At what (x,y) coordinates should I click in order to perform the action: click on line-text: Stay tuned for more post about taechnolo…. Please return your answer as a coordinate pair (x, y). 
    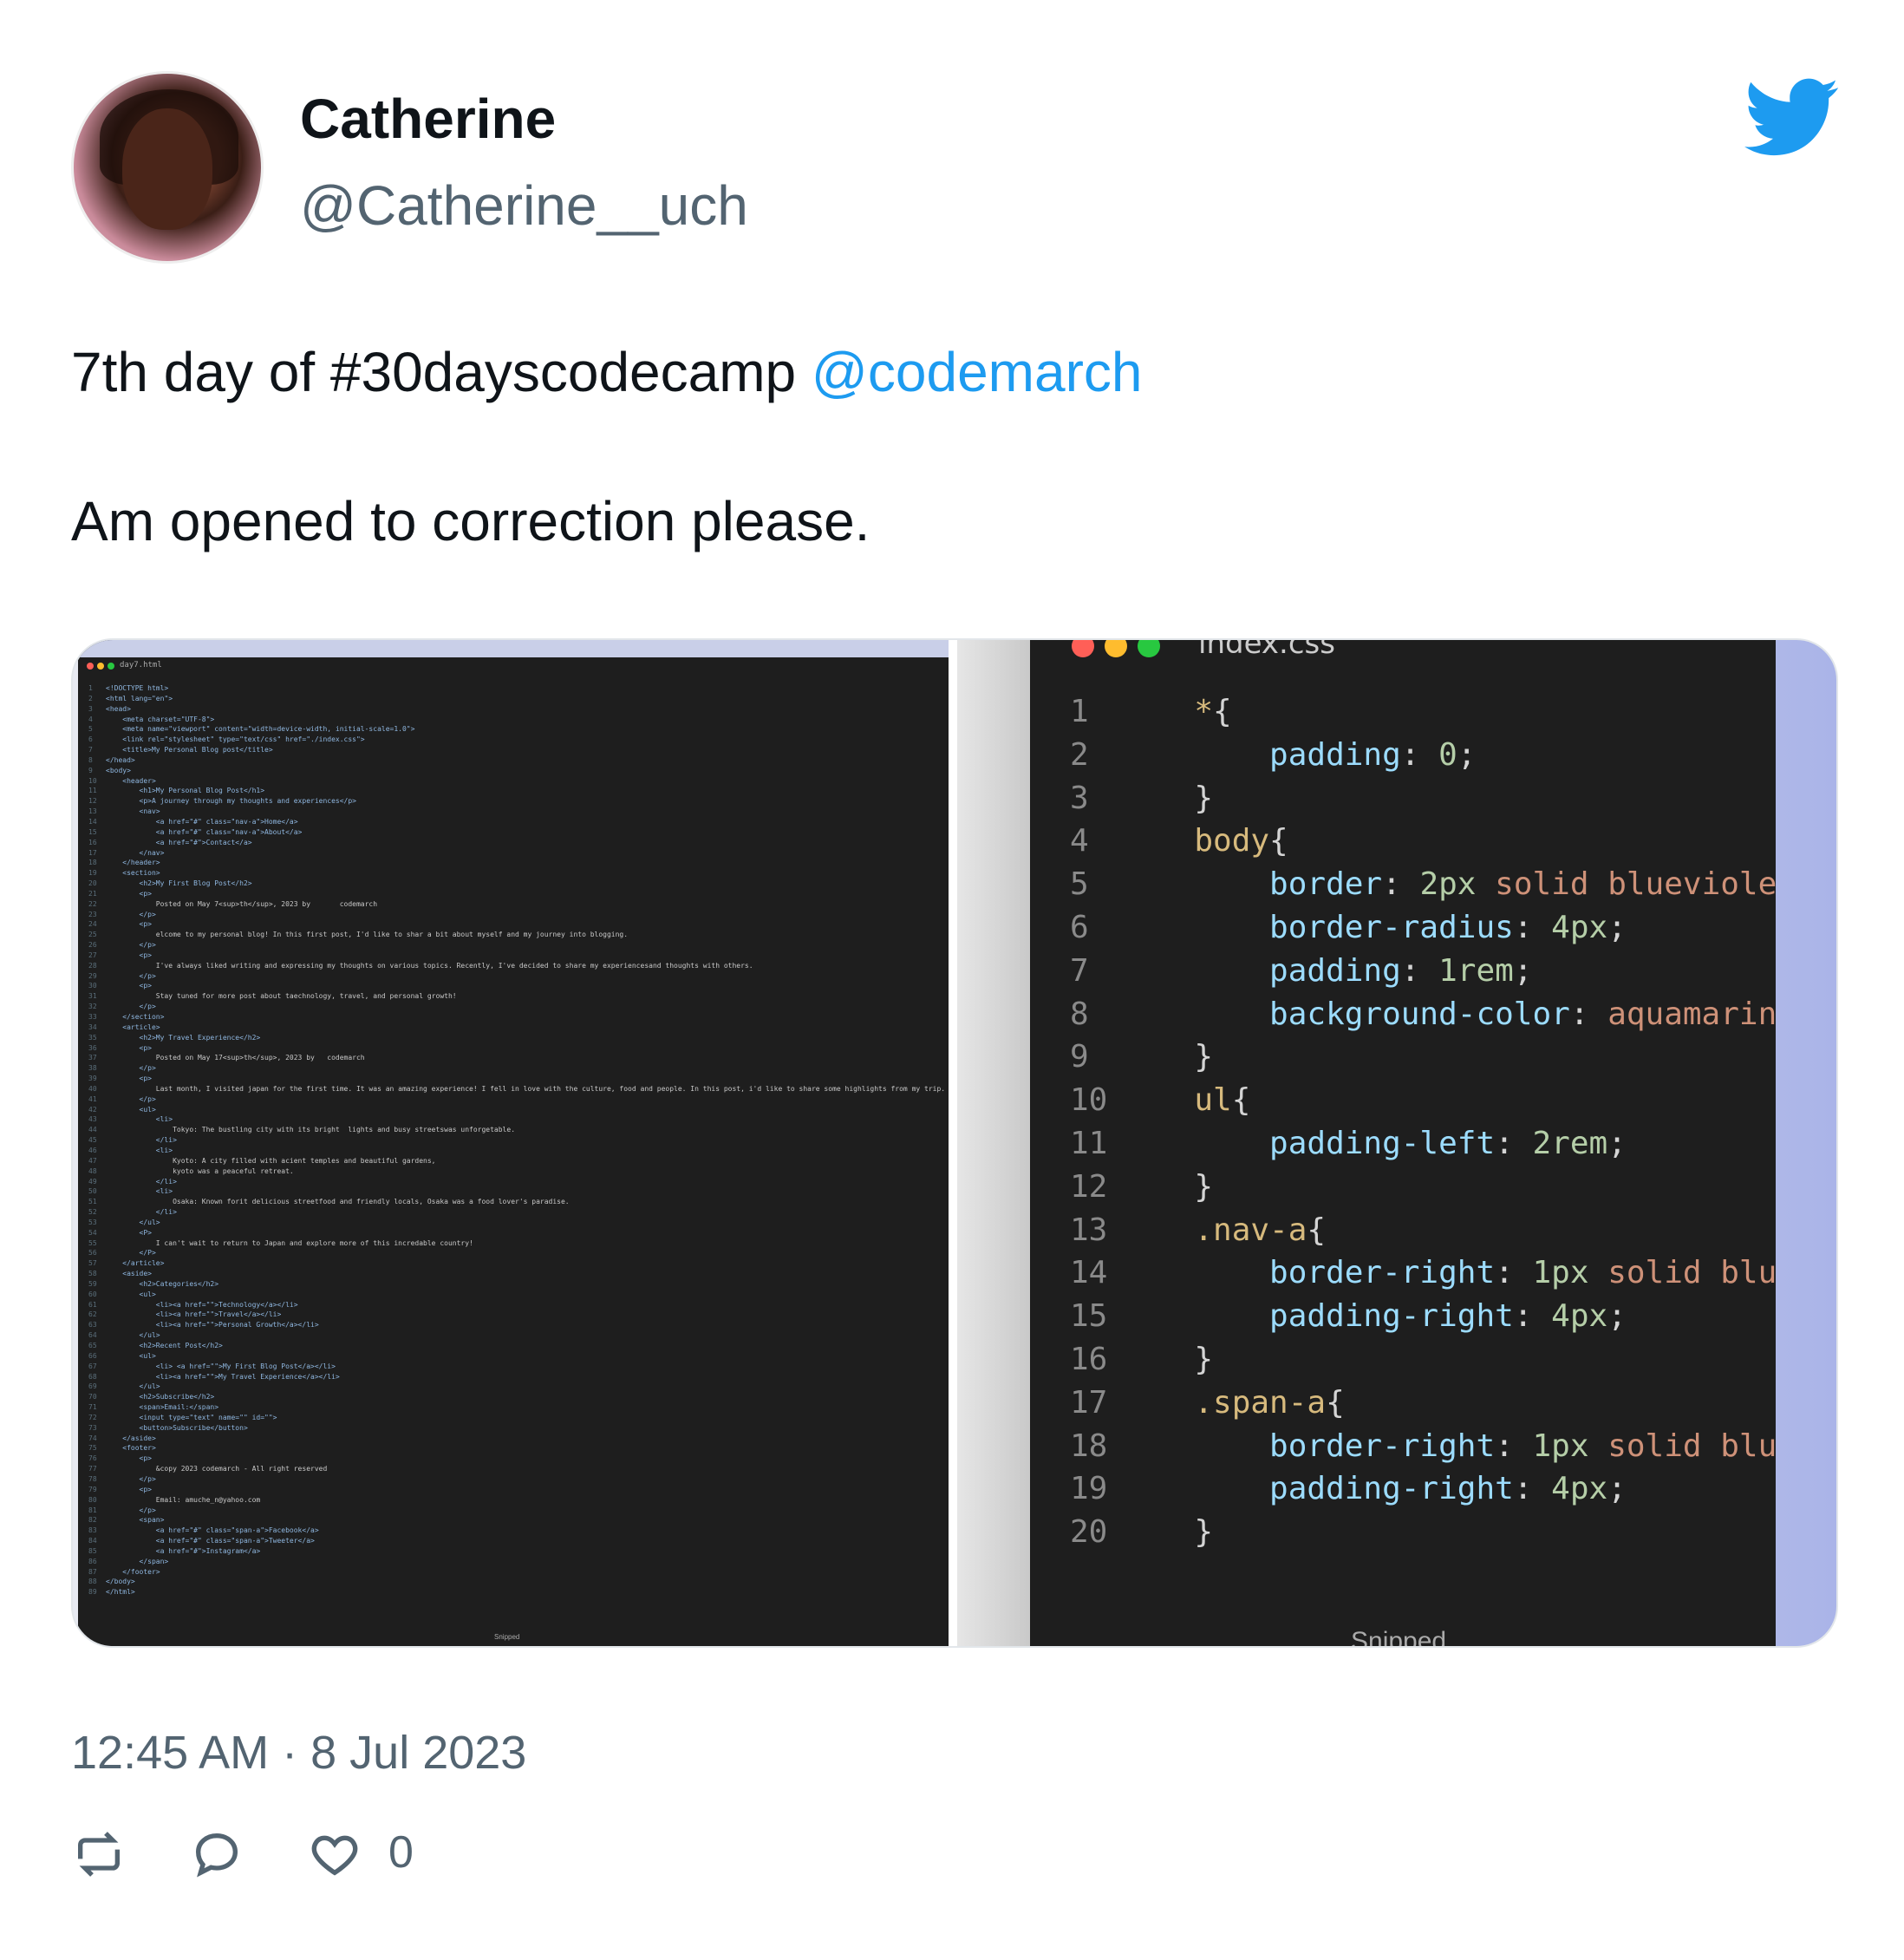
    Looking at the image, I should click on (281, 997).